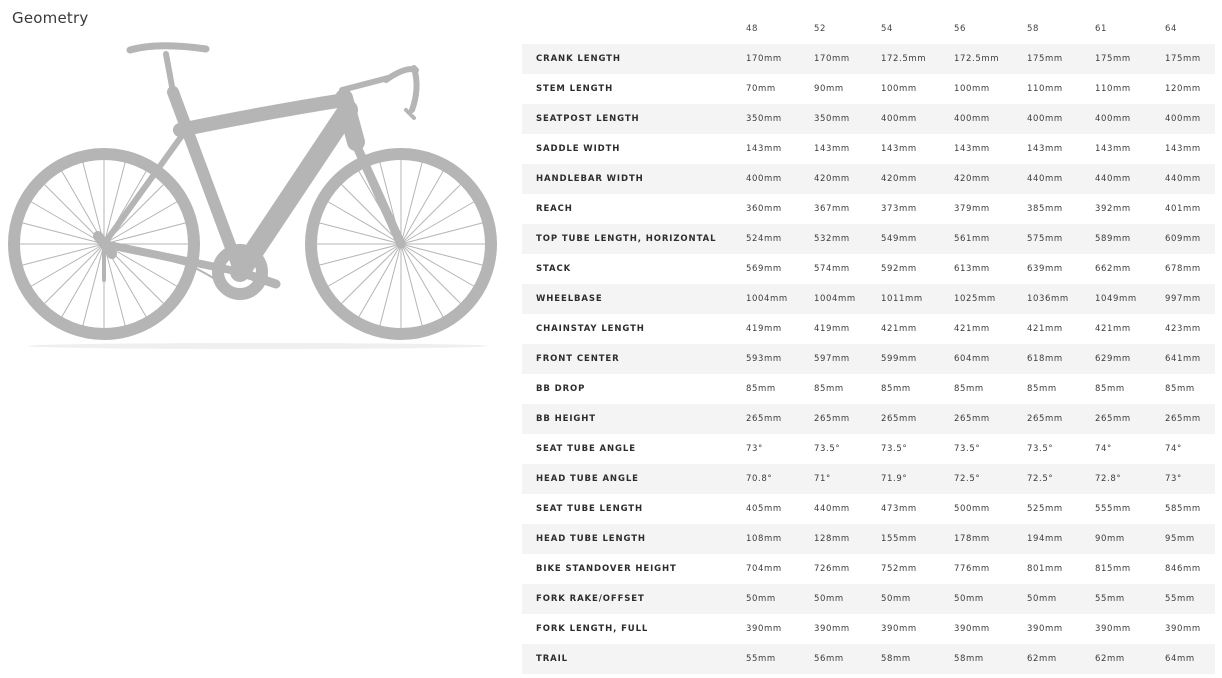 Image resolution: width=1222 pixels, height=678 pixels. Describe the element at coordinates (1113, 569) in the screenshot. I see `value-cell: 815mm` at that location.